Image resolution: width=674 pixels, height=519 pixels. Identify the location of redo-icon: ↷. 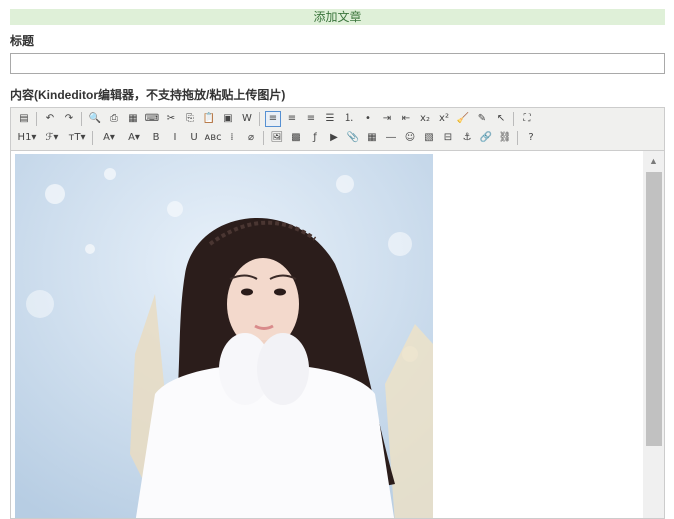
(69, 119).